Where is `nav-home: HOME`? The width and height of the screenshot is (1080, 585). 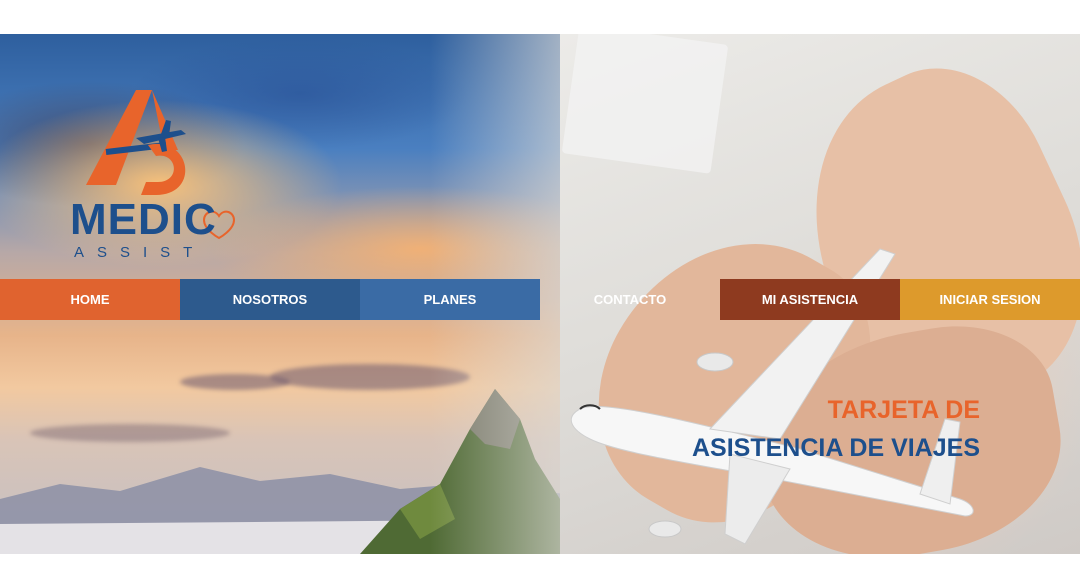 nav-home: HOME is located at coordinates (90, 299).